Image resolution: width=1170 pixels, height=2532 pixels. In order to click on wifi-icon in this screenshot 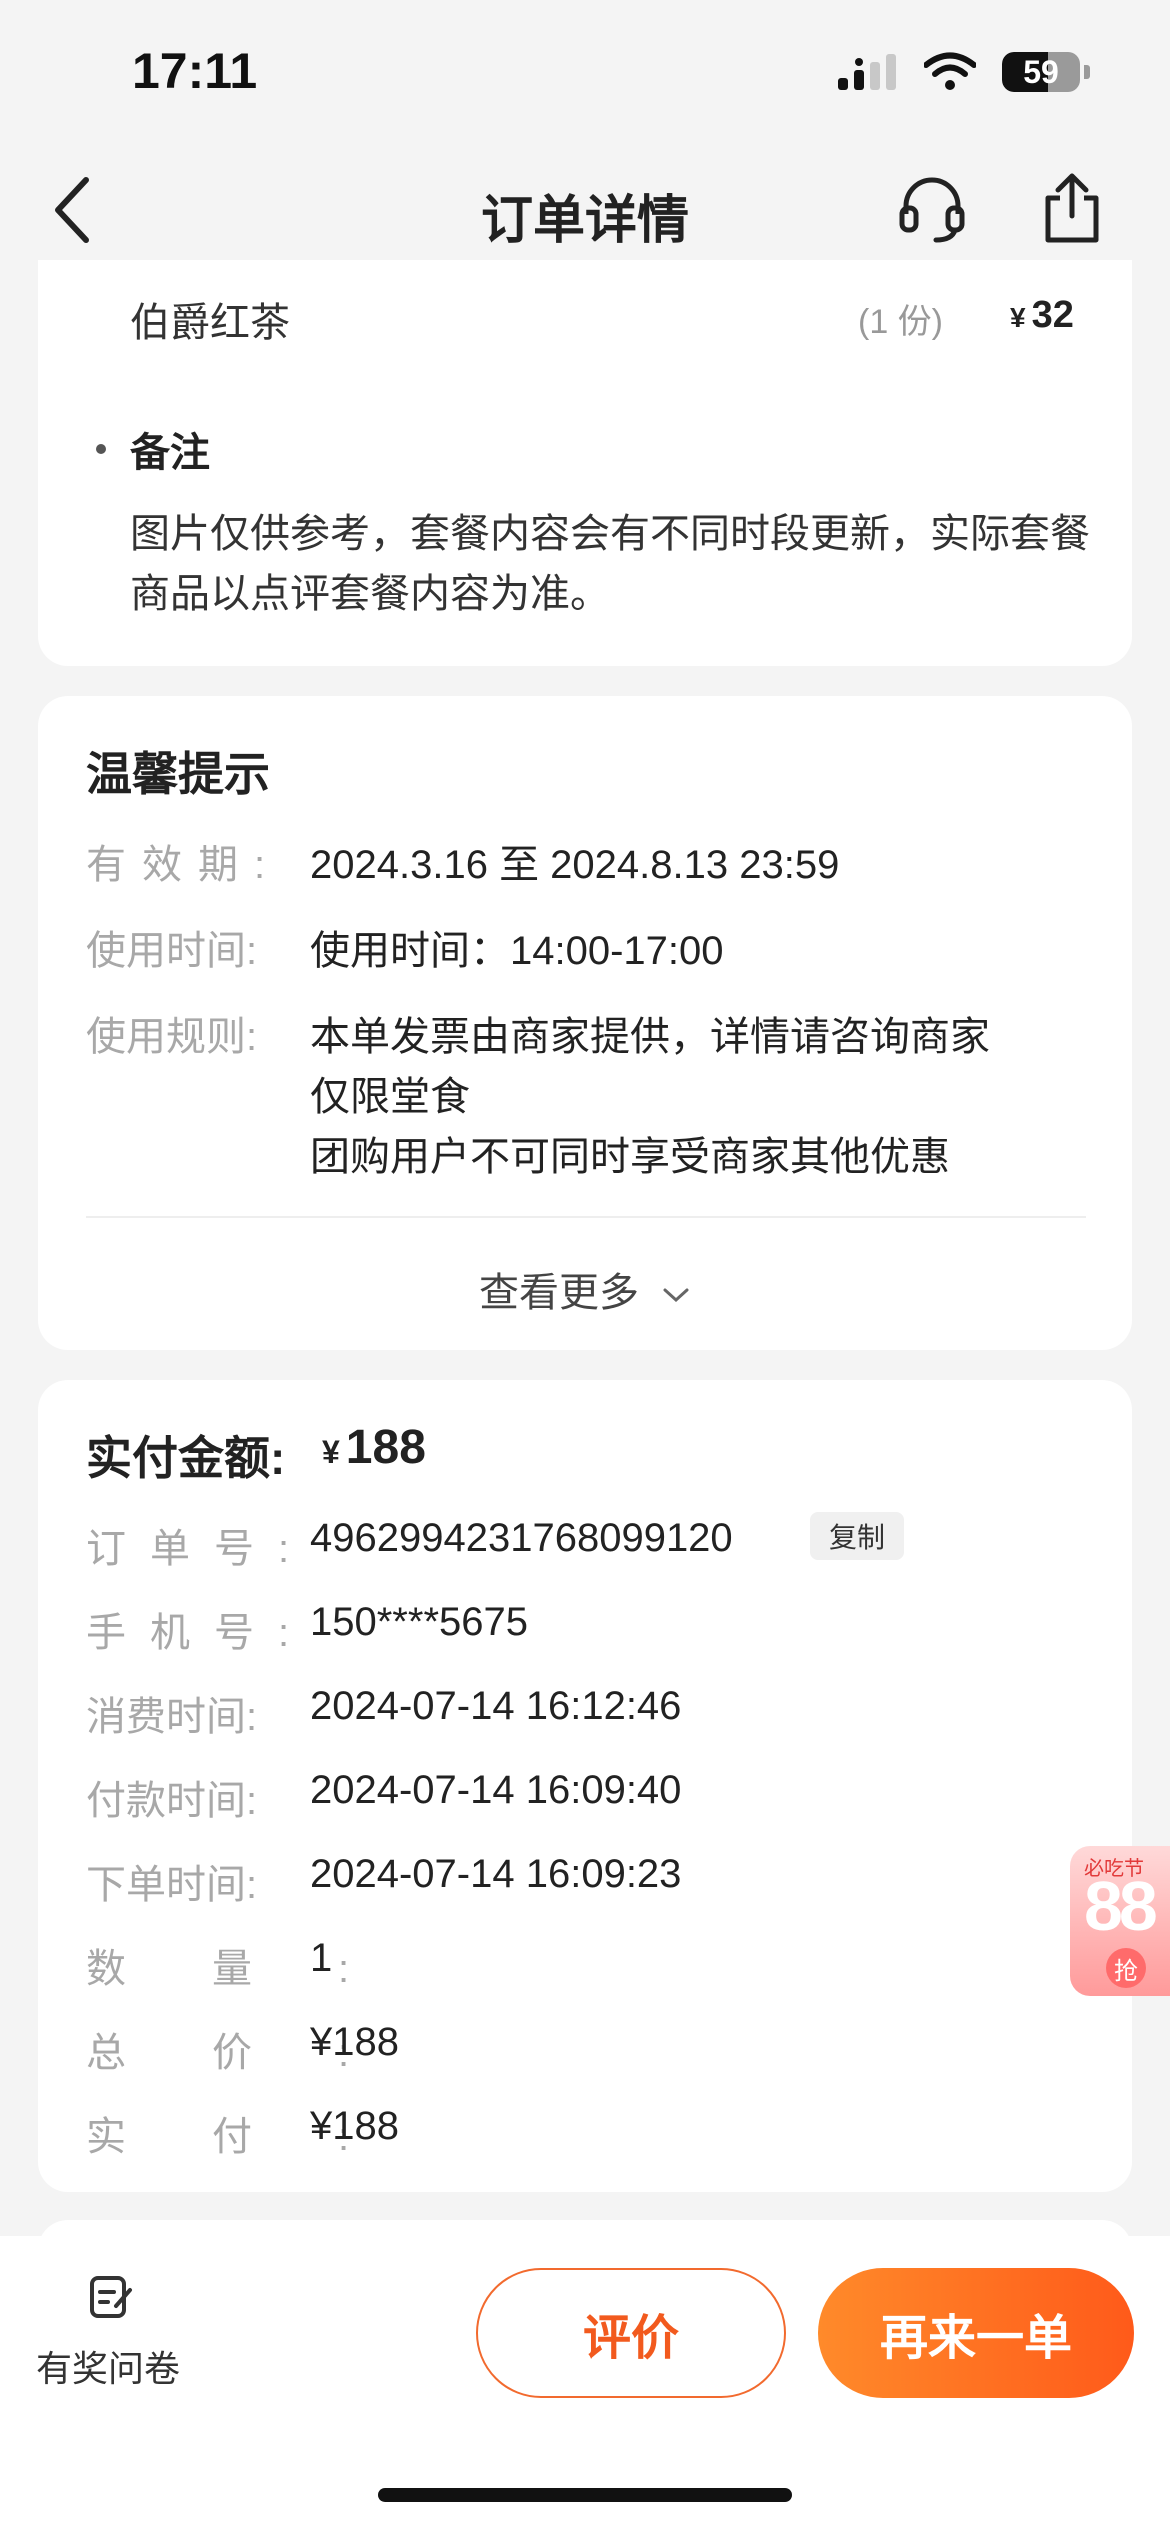, I will do `click(950, 71)`.